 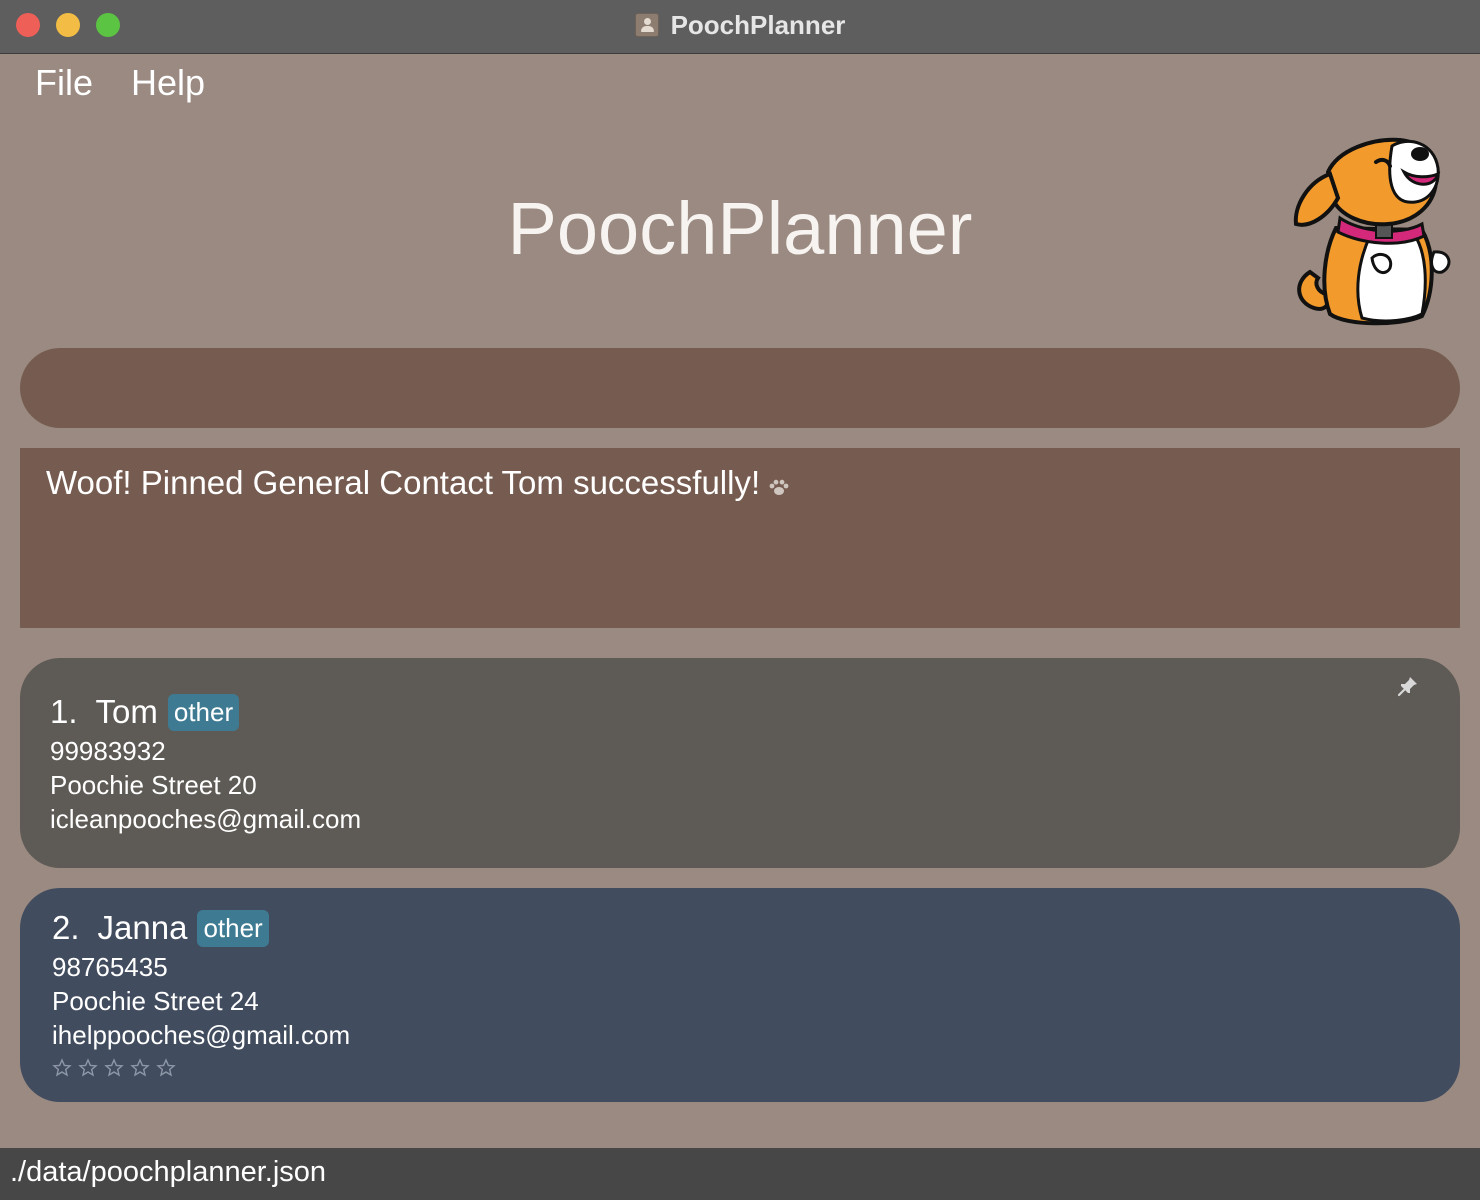 I want to click on contact-index: 1., so click(x=64, y=711).